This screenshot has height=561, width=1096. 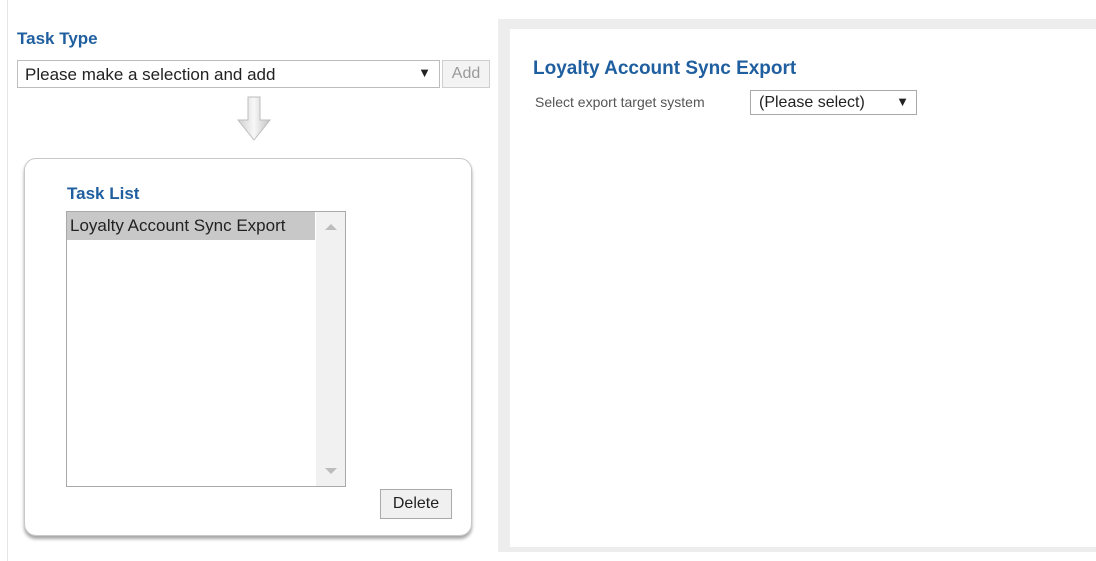 What do you see at coordinates (330, 349) in the screenshot?
I see `scrollbar` at bounding box center [330, 349].